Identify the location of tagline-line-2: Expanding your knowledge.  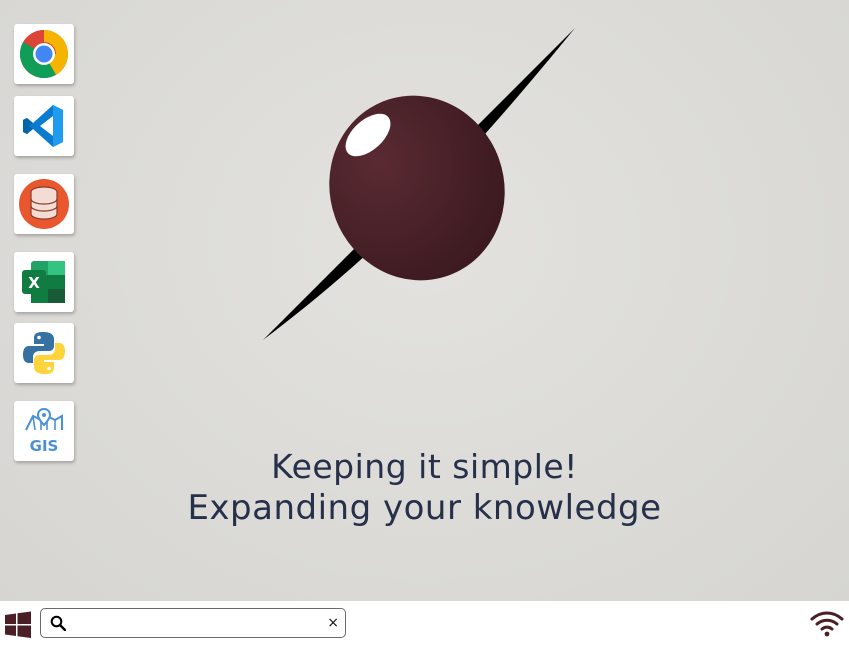
(424, 508).